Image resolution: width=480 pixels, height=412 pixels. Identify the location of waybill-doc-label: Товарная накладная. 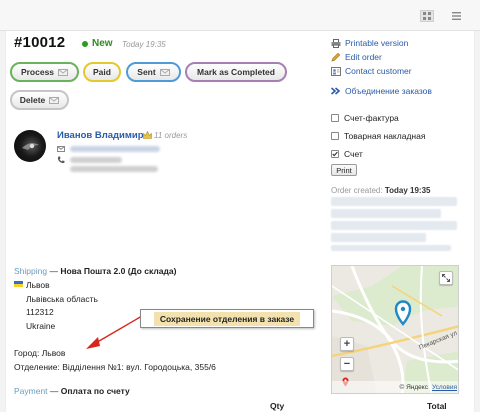
(385, 136).